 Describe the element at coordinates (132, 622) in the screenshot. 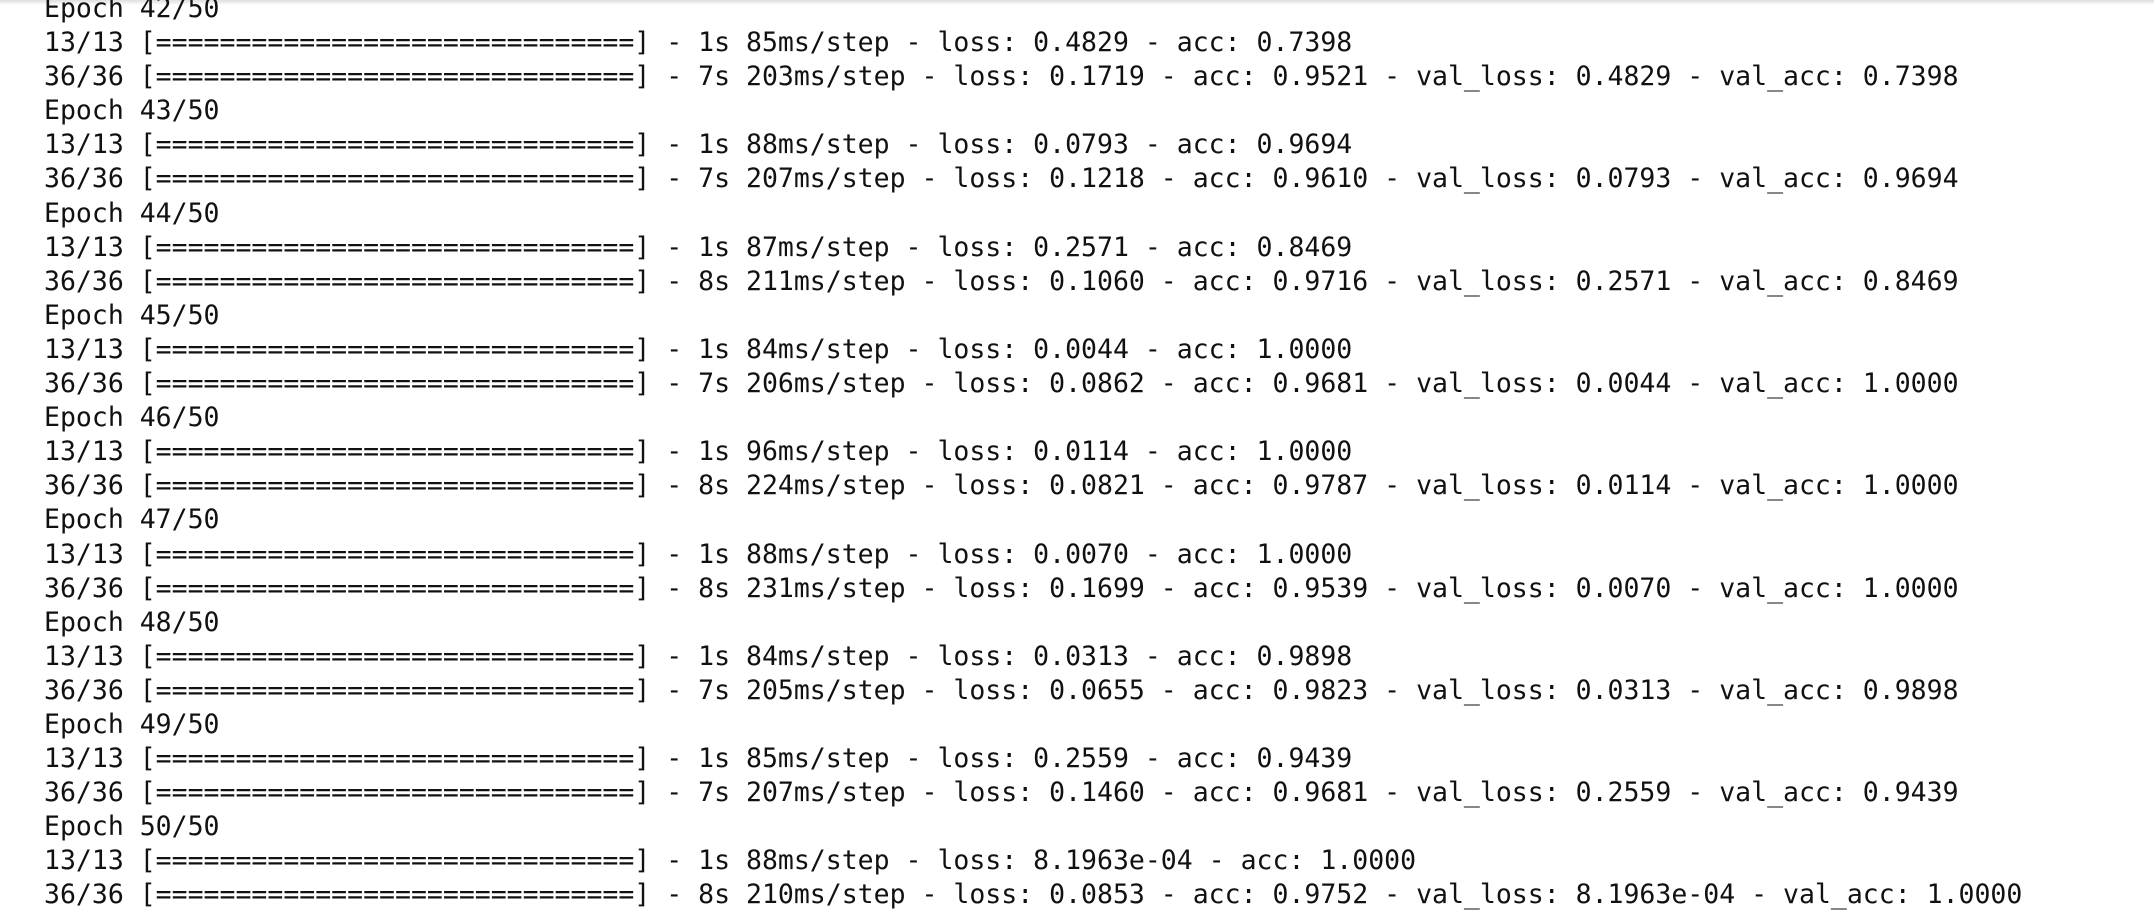

I see `epoch-header: Epoch 48/50` at that location.